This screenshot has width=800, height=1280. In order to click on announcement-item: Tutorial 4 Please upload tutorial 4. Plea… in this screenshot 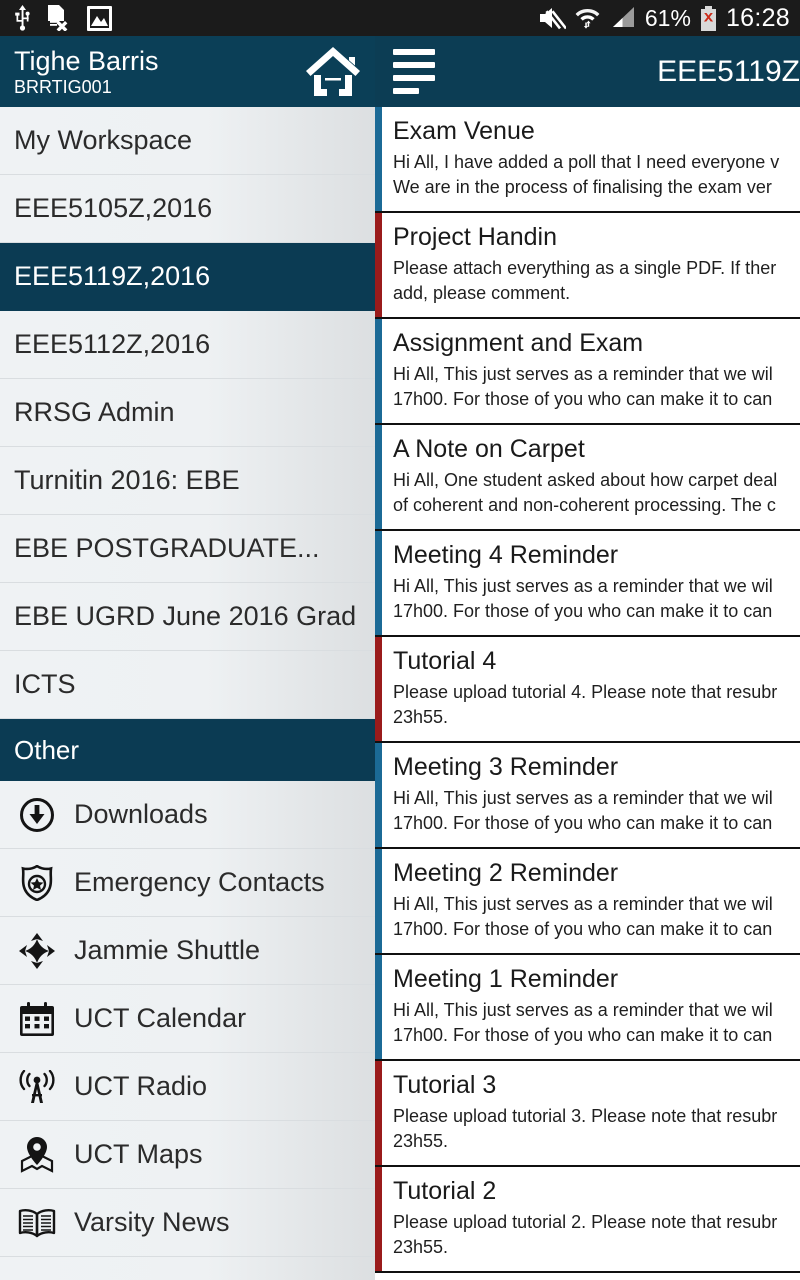, I will do `click(587, 690)`.